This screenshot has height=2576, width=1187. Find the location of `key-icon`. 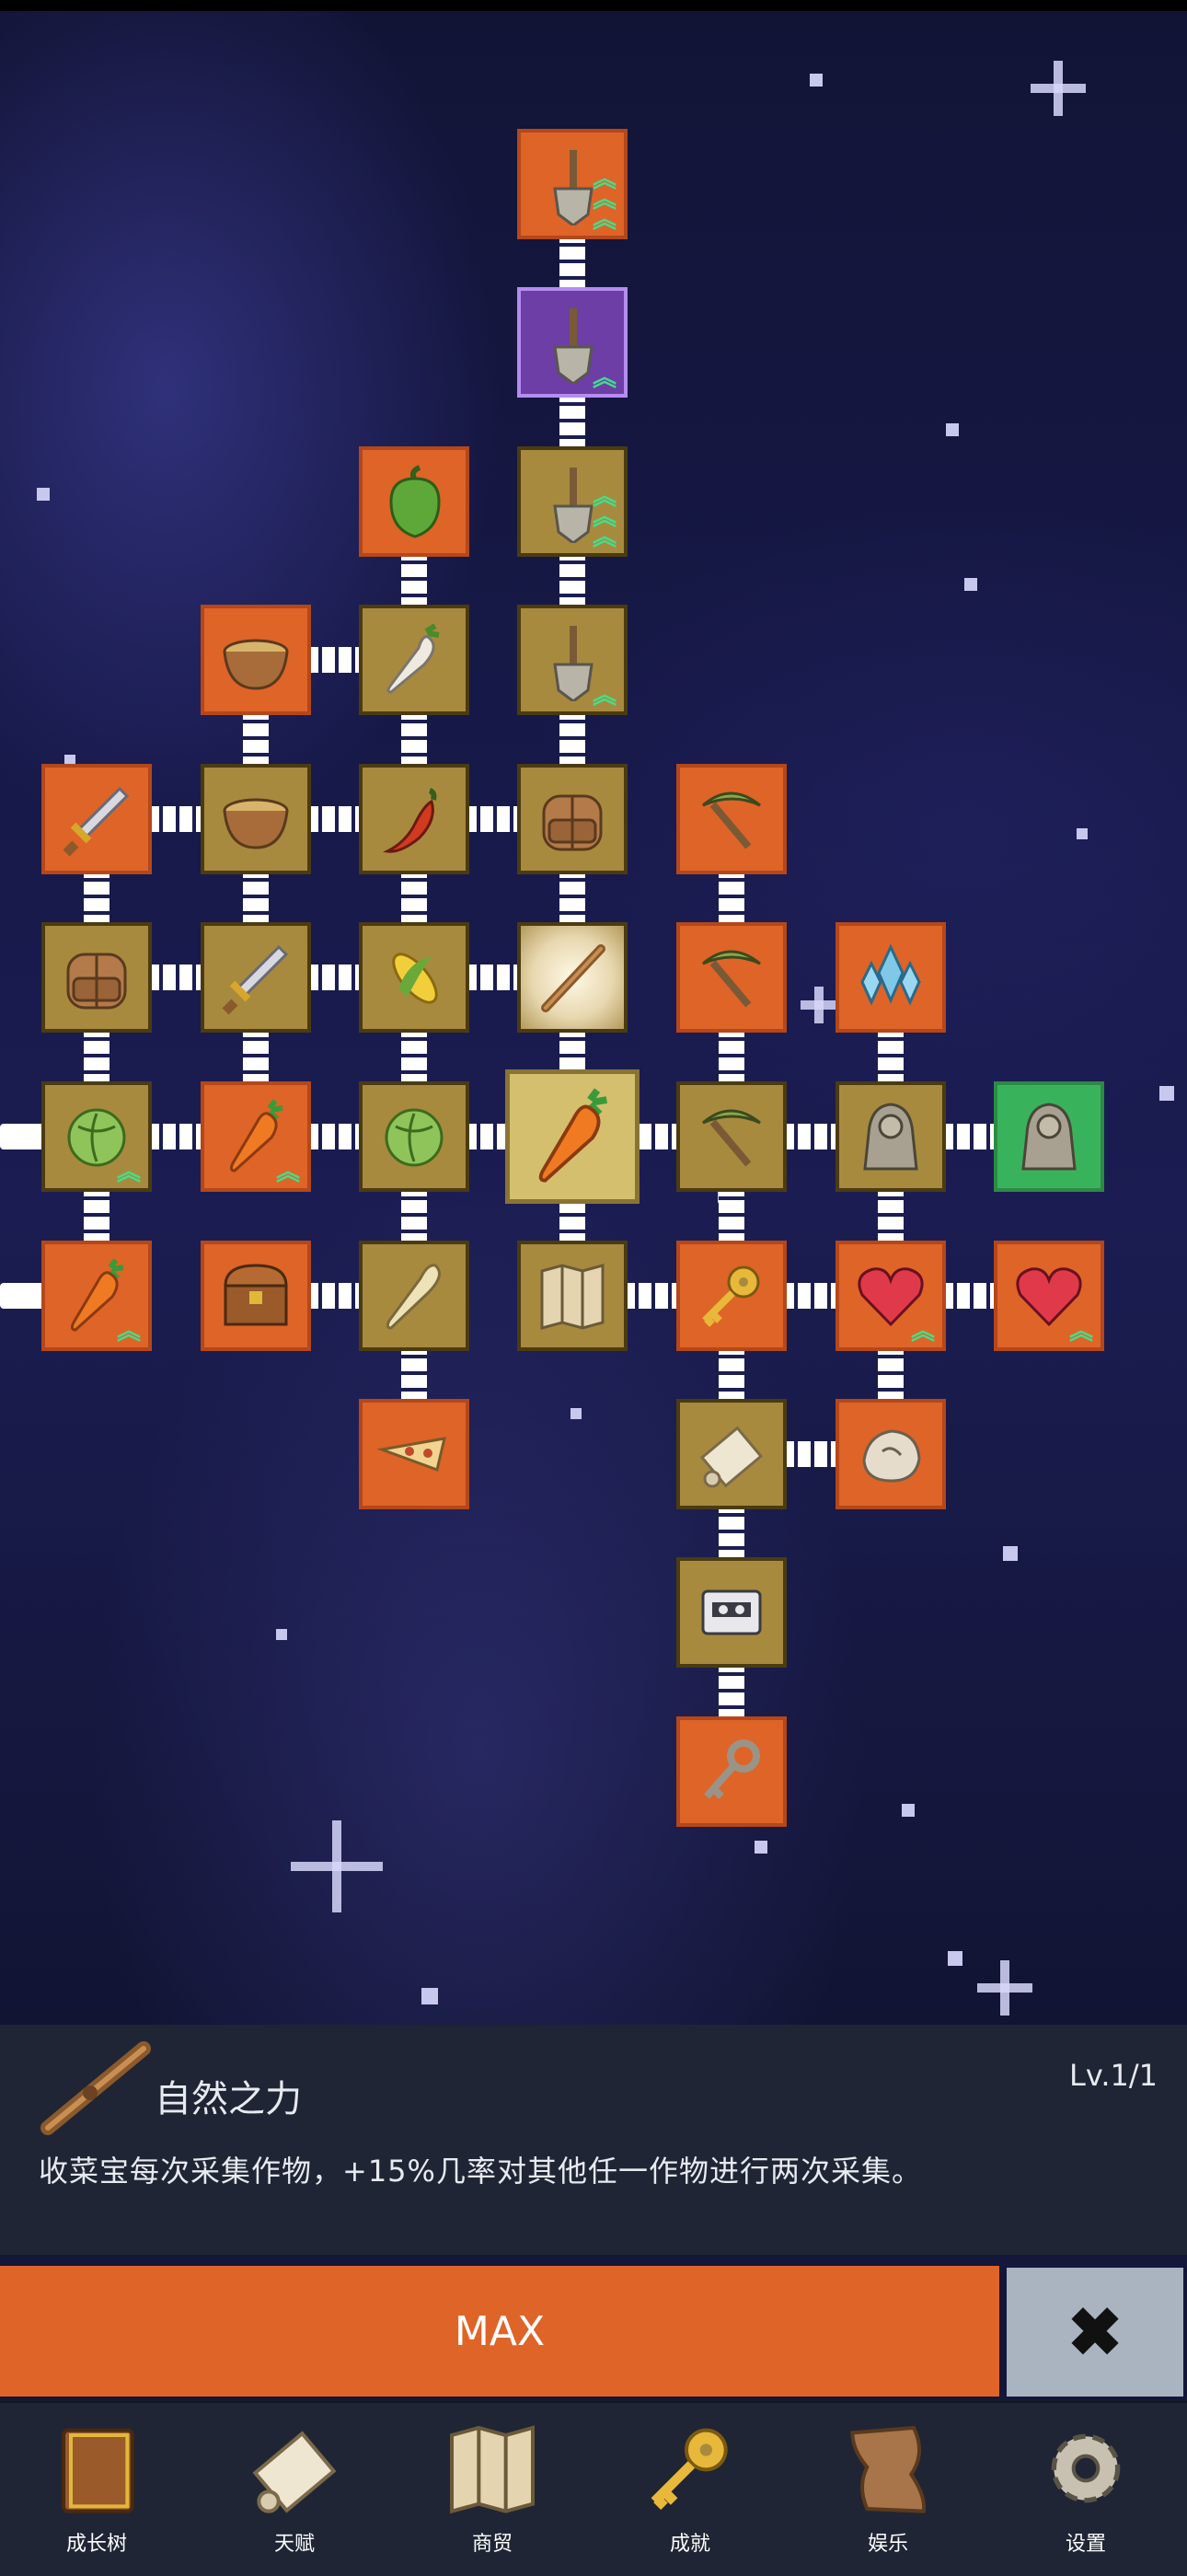

key-icon is located at coordinates (690, 2468).